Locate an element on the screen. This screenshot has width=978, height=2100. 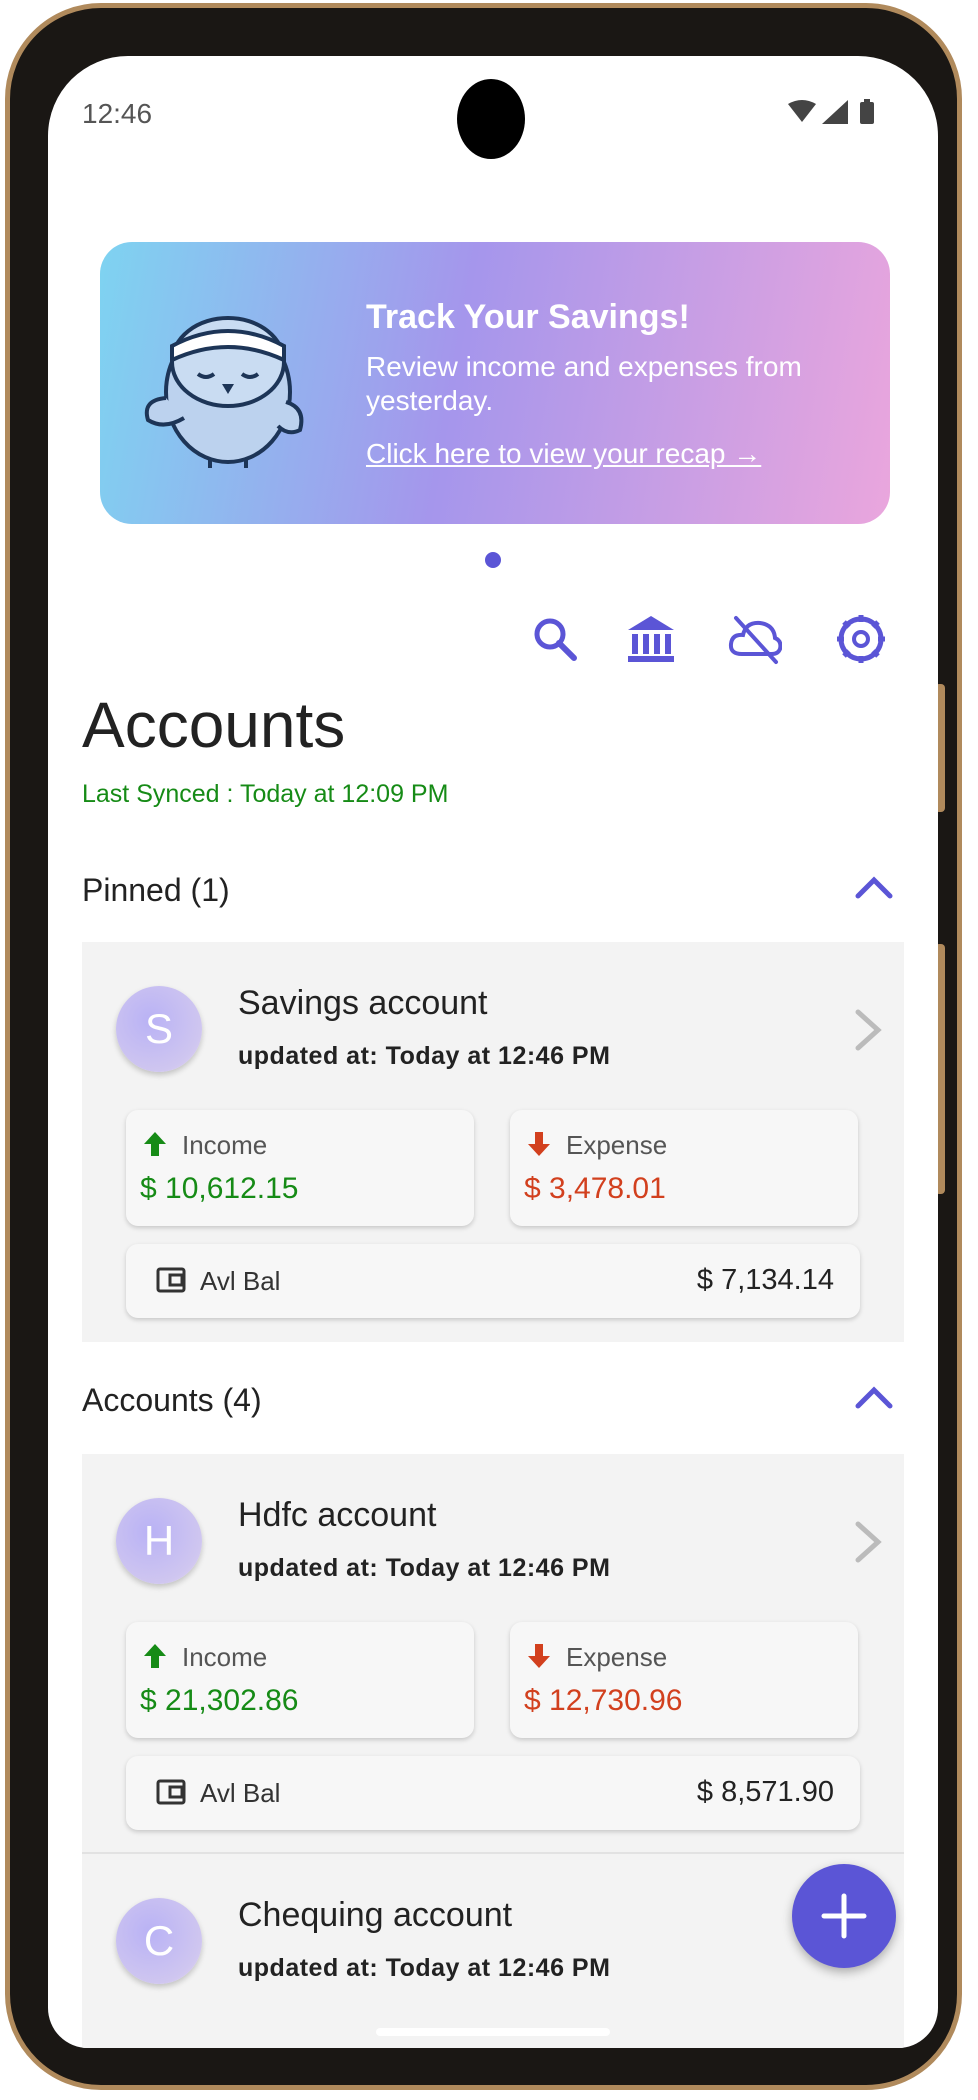
avatar: H is located at coordinates (159, 1541).